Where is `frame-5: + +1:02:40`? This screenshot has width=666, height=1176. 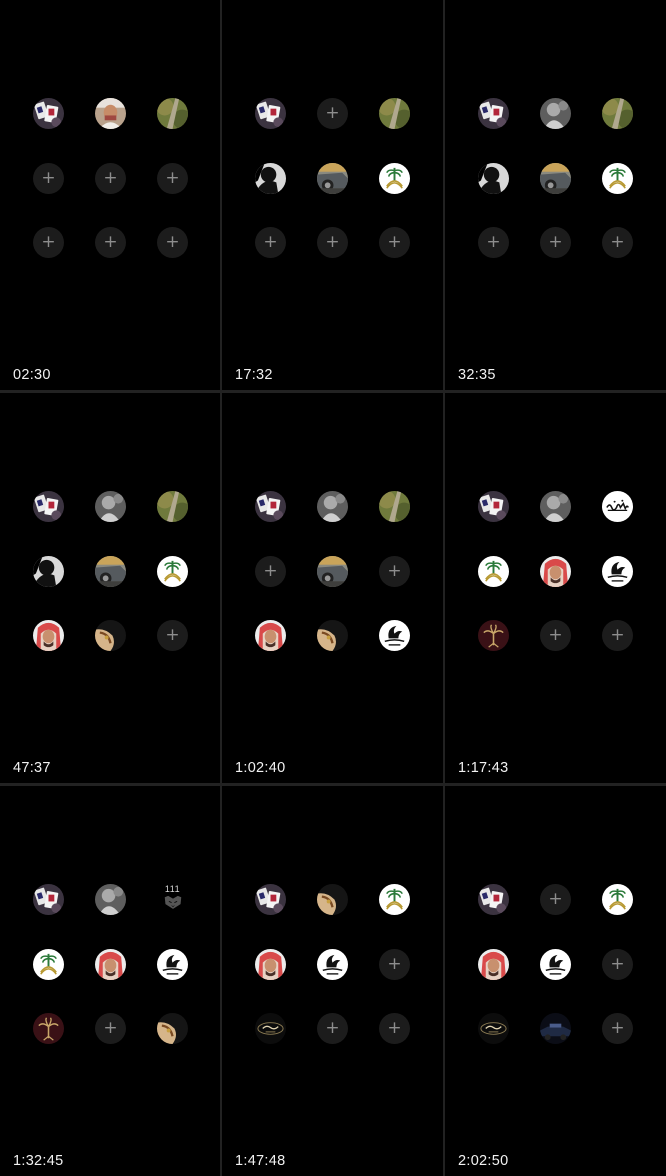 frame-5: + +1:02:40 is located at coordinates (332, 588).